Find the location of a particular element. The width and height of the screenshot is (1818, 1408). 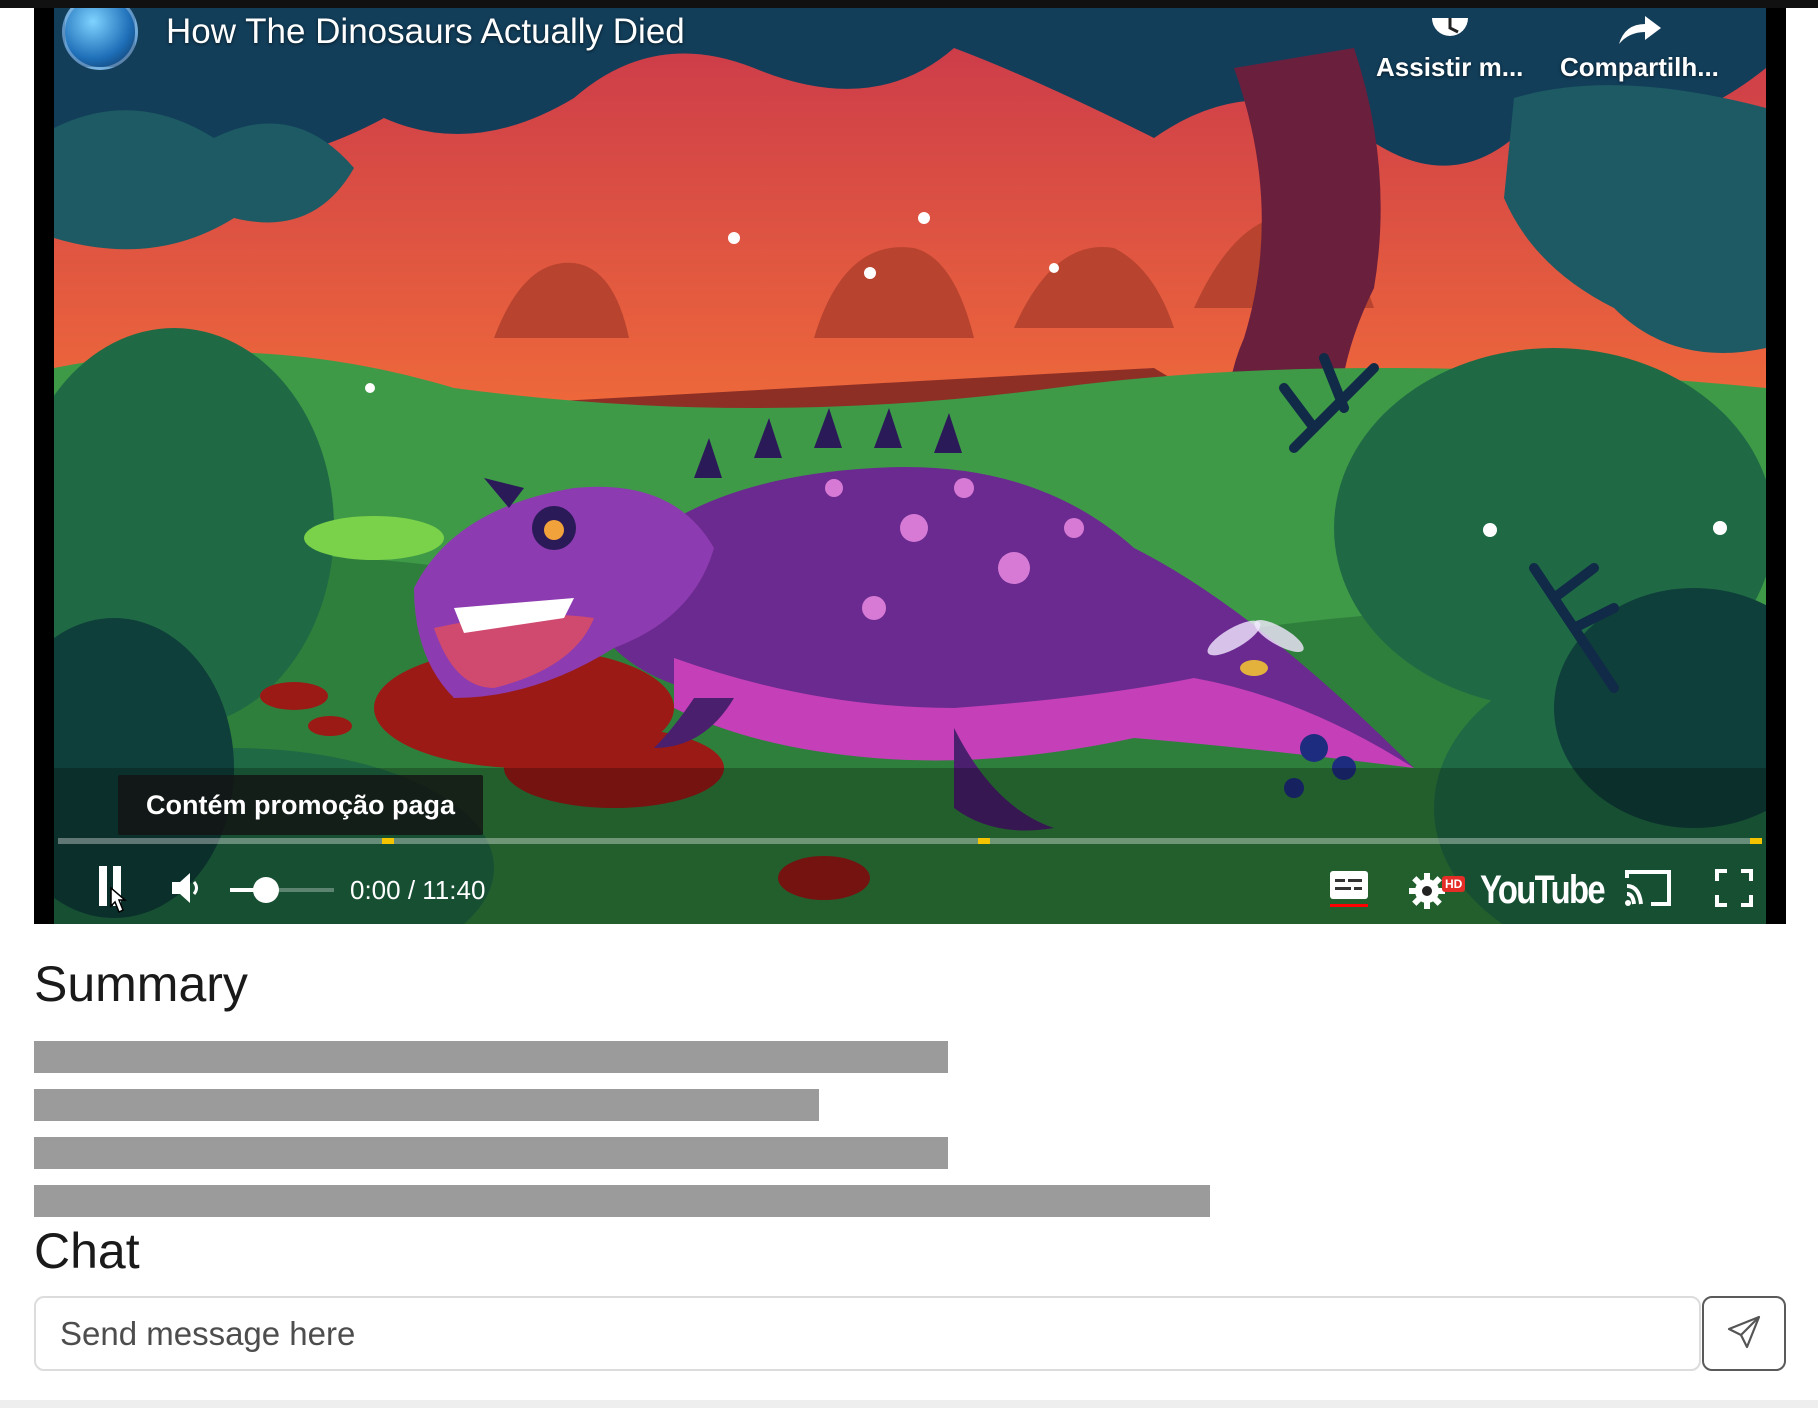

volume-icon is located at coordinates (186, 890).